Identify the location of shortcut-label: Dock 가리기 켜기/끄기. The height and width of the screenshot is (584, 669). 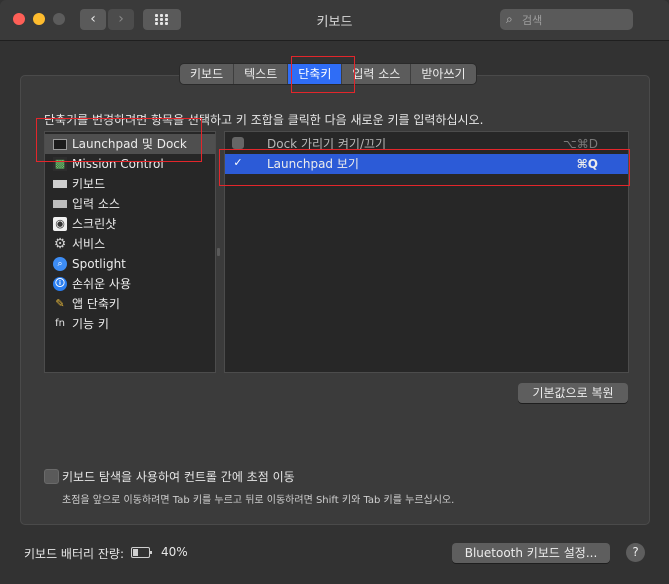
(327, 144).